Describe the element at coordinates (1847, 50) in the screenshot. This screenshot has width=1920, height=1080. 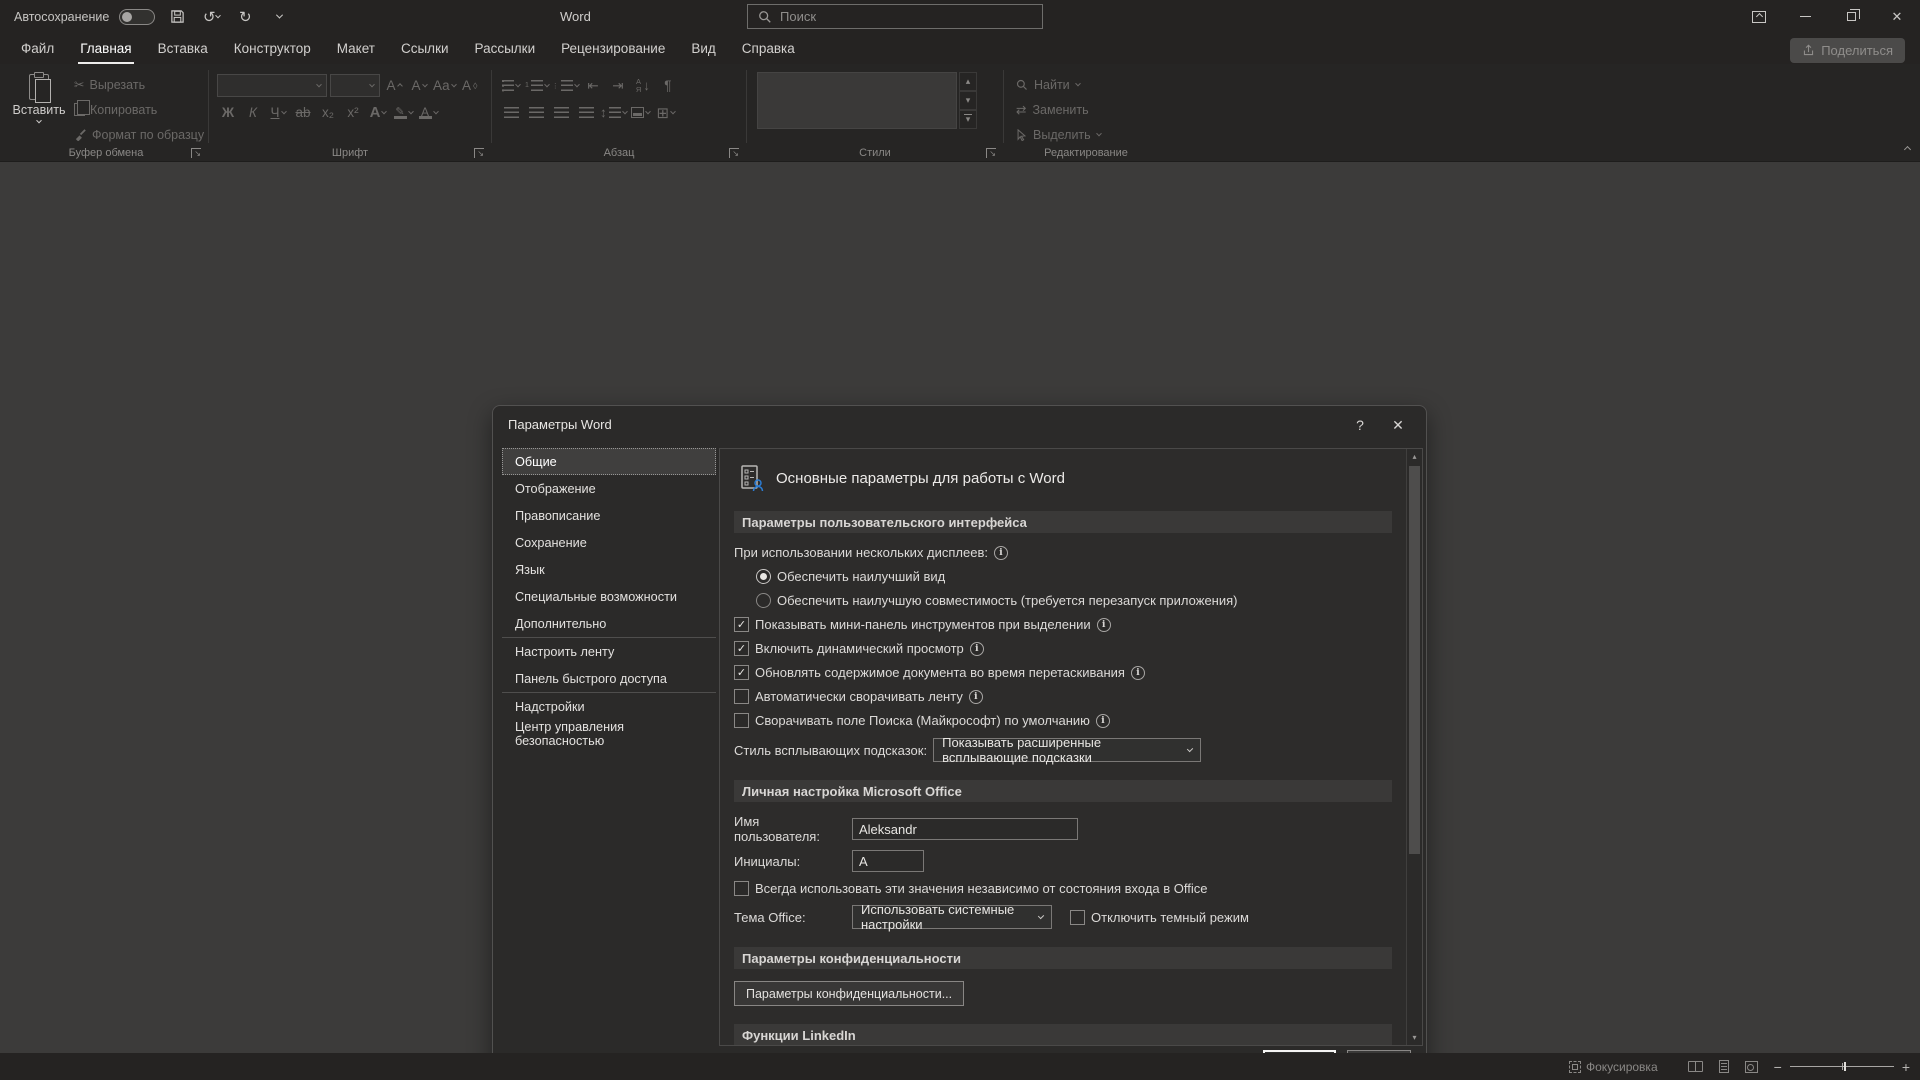
I see `share-button: Поделиться` at that location.